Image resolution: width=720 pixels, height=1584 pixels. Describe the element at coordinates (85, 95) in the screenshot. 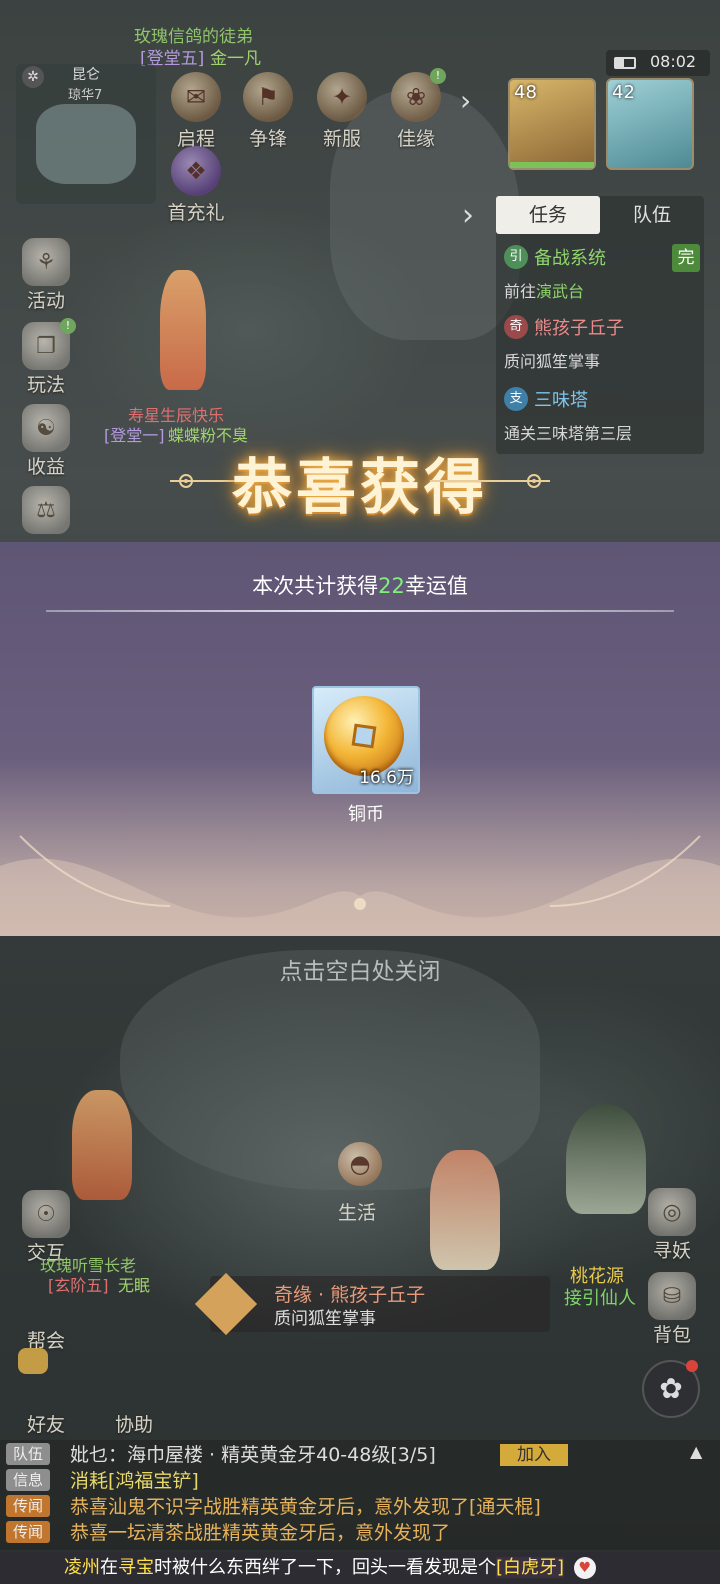

I see `location-sub: 琼华7` at that location.